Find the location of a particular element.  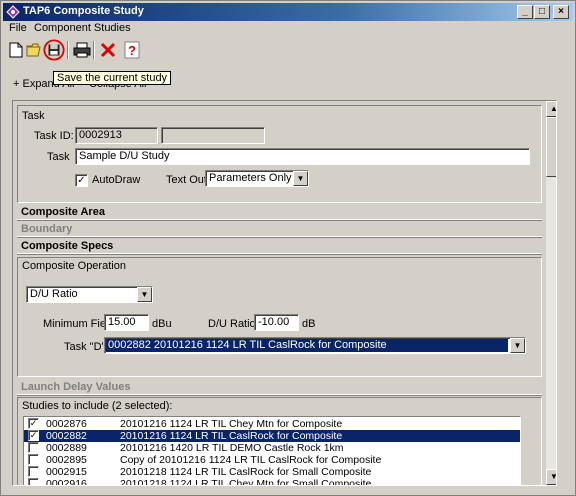

printer-icon is located at coordinates (82, 50).